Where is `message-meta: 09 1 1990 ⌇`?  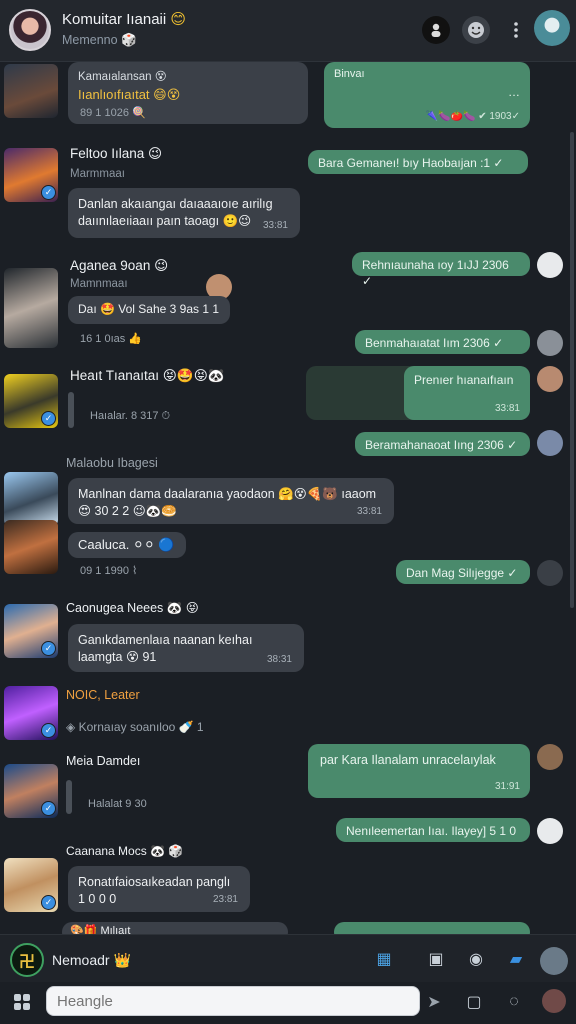
message-meta: 09 1 1990 ⌇ is located at coordinates (109, 571).